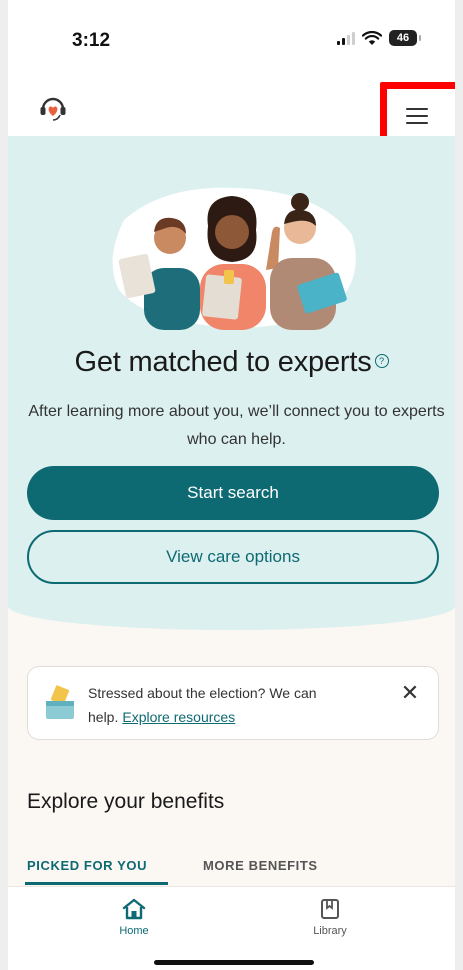 This screenshot has width=463, height=970. What do you see at coordinates (417, 116) in the screenshot?
I see `hamburger-menu-icon` at bounding box center [417, 116].